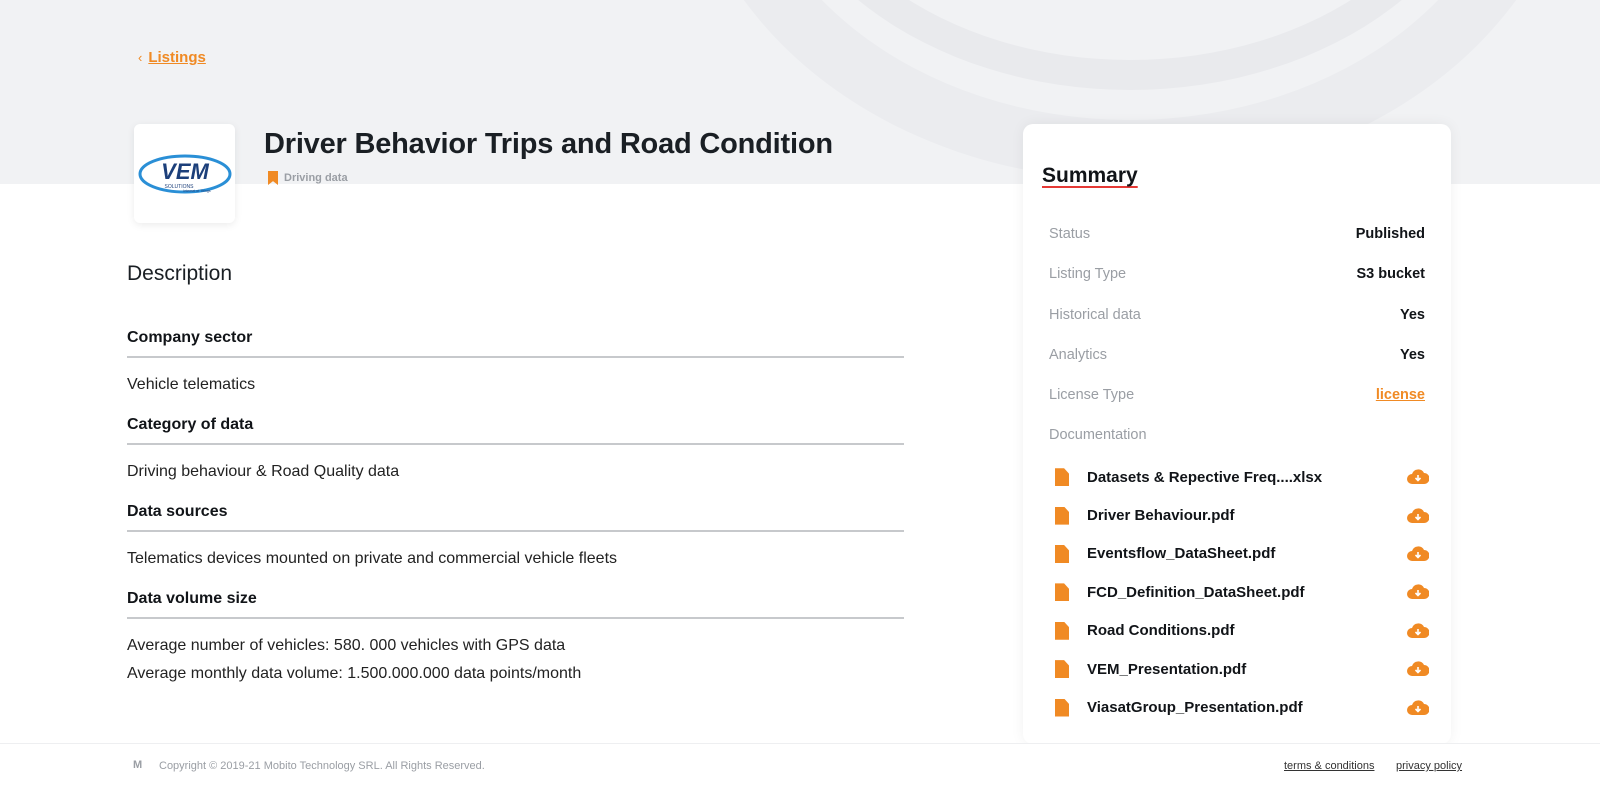 This screenshot has width=1600, height=790. What do you see at coordinates (1391, 274) in the screenshot?
I see `summary-value: S3 bucket` at bounding box center [1391, 274].